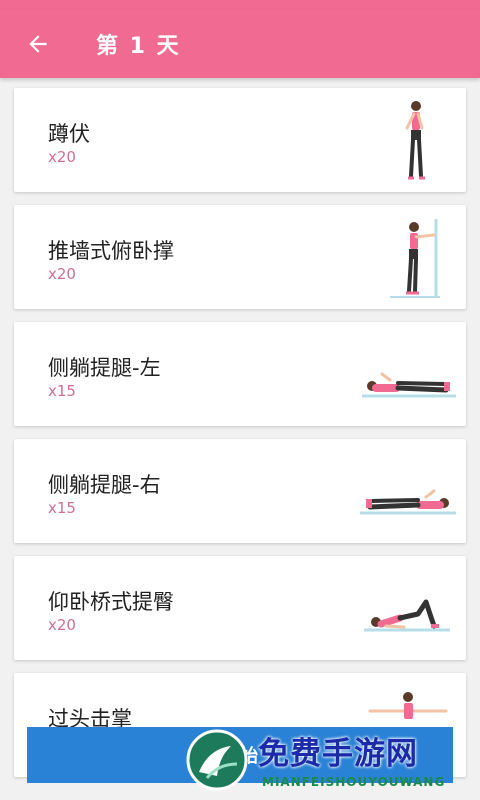 Image resolution: width=480 pixels, height=800 pixels. I want to click on watermark-subtext: MIANFEISHOUYOUWANG, so click(354, 782).